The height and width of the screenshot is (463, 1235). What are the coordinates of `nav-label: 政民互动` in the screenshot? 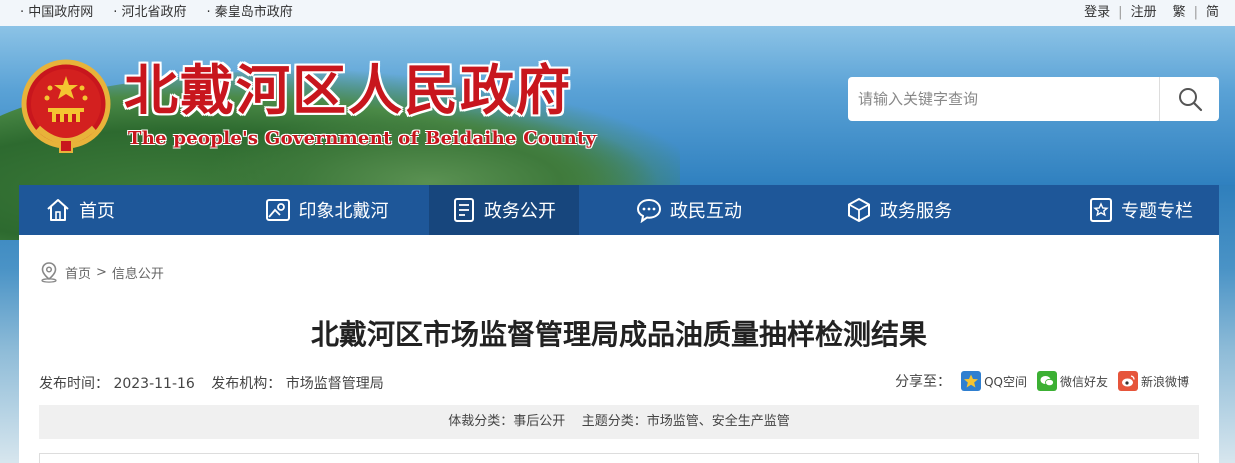 It's located at (706, 211).